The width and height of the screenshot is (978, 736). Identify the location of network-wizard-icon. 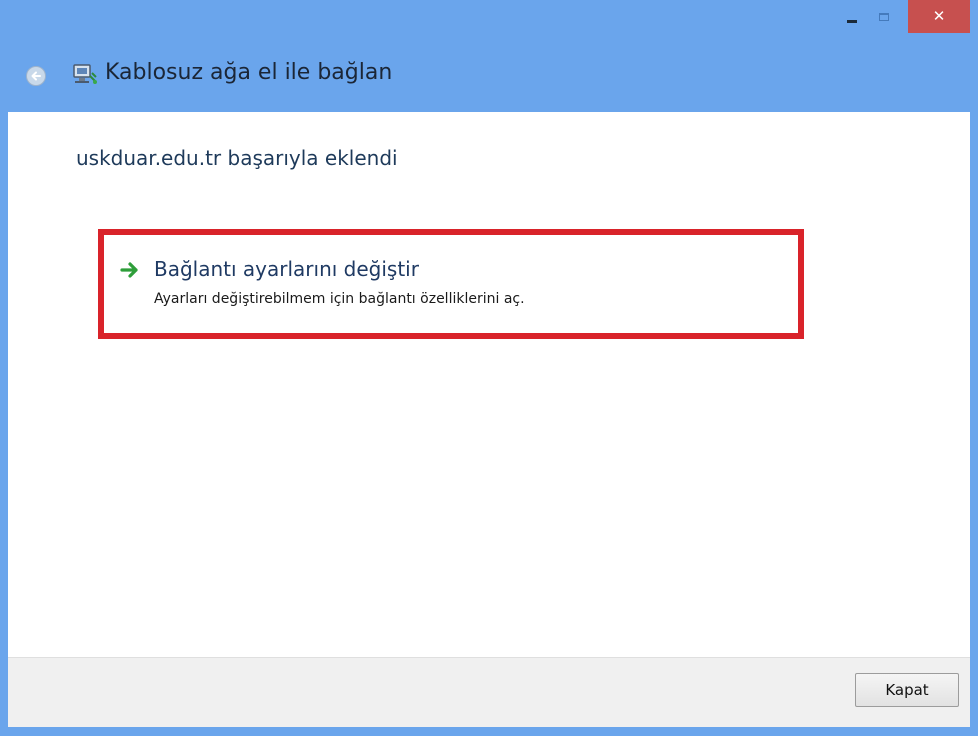
(85, 74).